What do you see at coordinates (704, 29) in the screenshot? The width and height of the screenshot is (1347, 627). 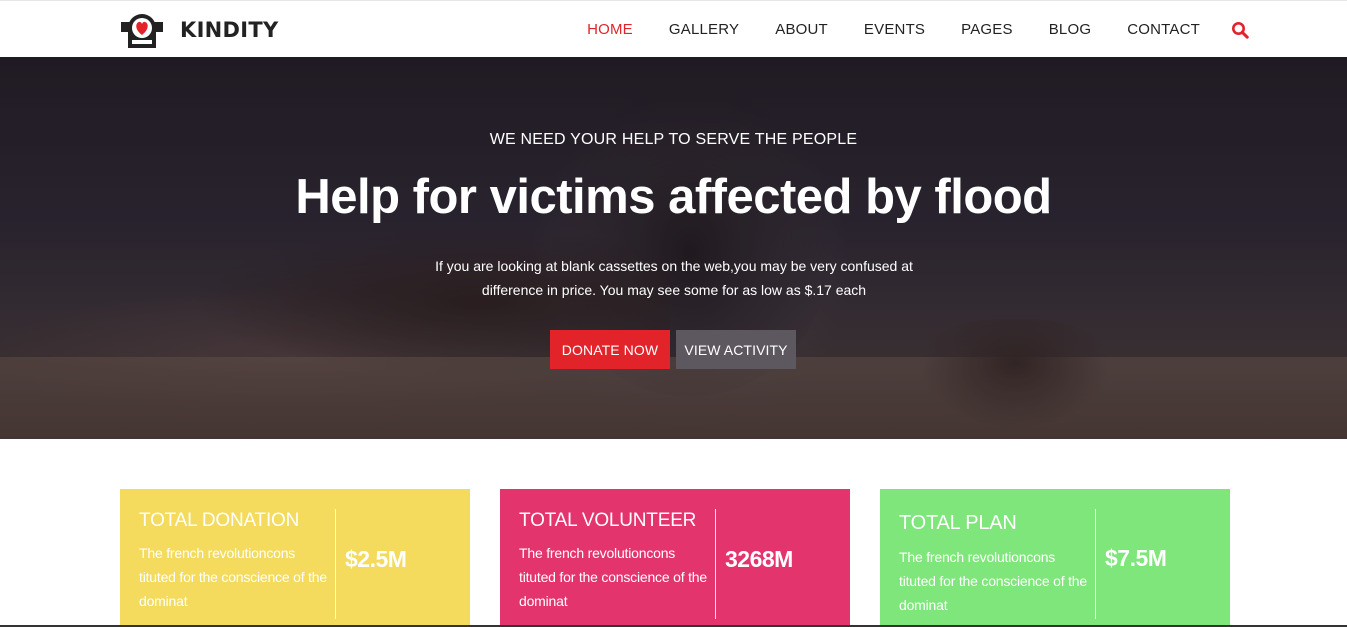 I see `nav-gallery: GALLERY` at bounding box center [704, 29].